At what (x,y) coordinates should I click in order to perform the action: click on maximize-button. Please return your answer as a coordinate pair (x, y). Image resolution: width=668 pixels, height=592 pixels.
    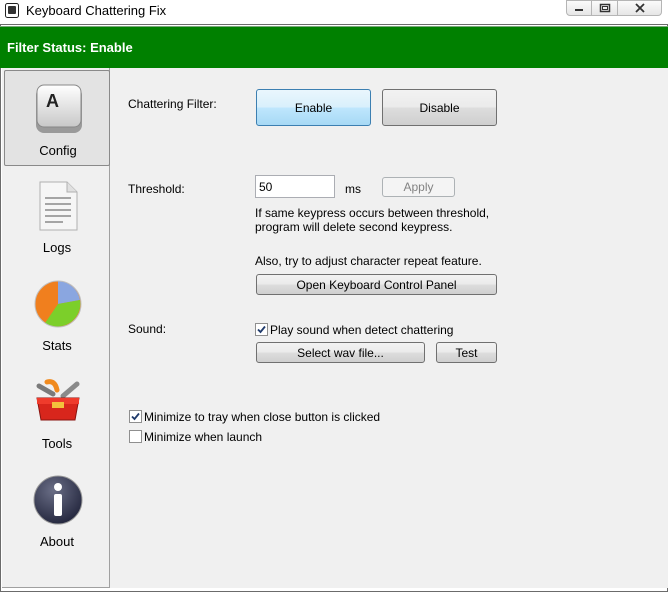
    Looking at the image, I should click on (605, 8).